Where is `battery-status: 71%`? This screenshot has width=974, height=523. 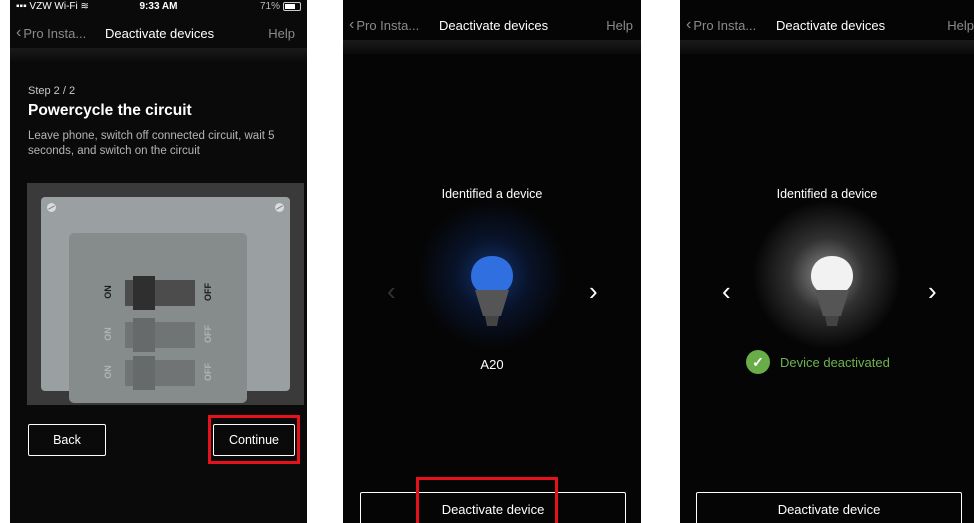 battery-status: 71% is located at coordinates (280, 6).